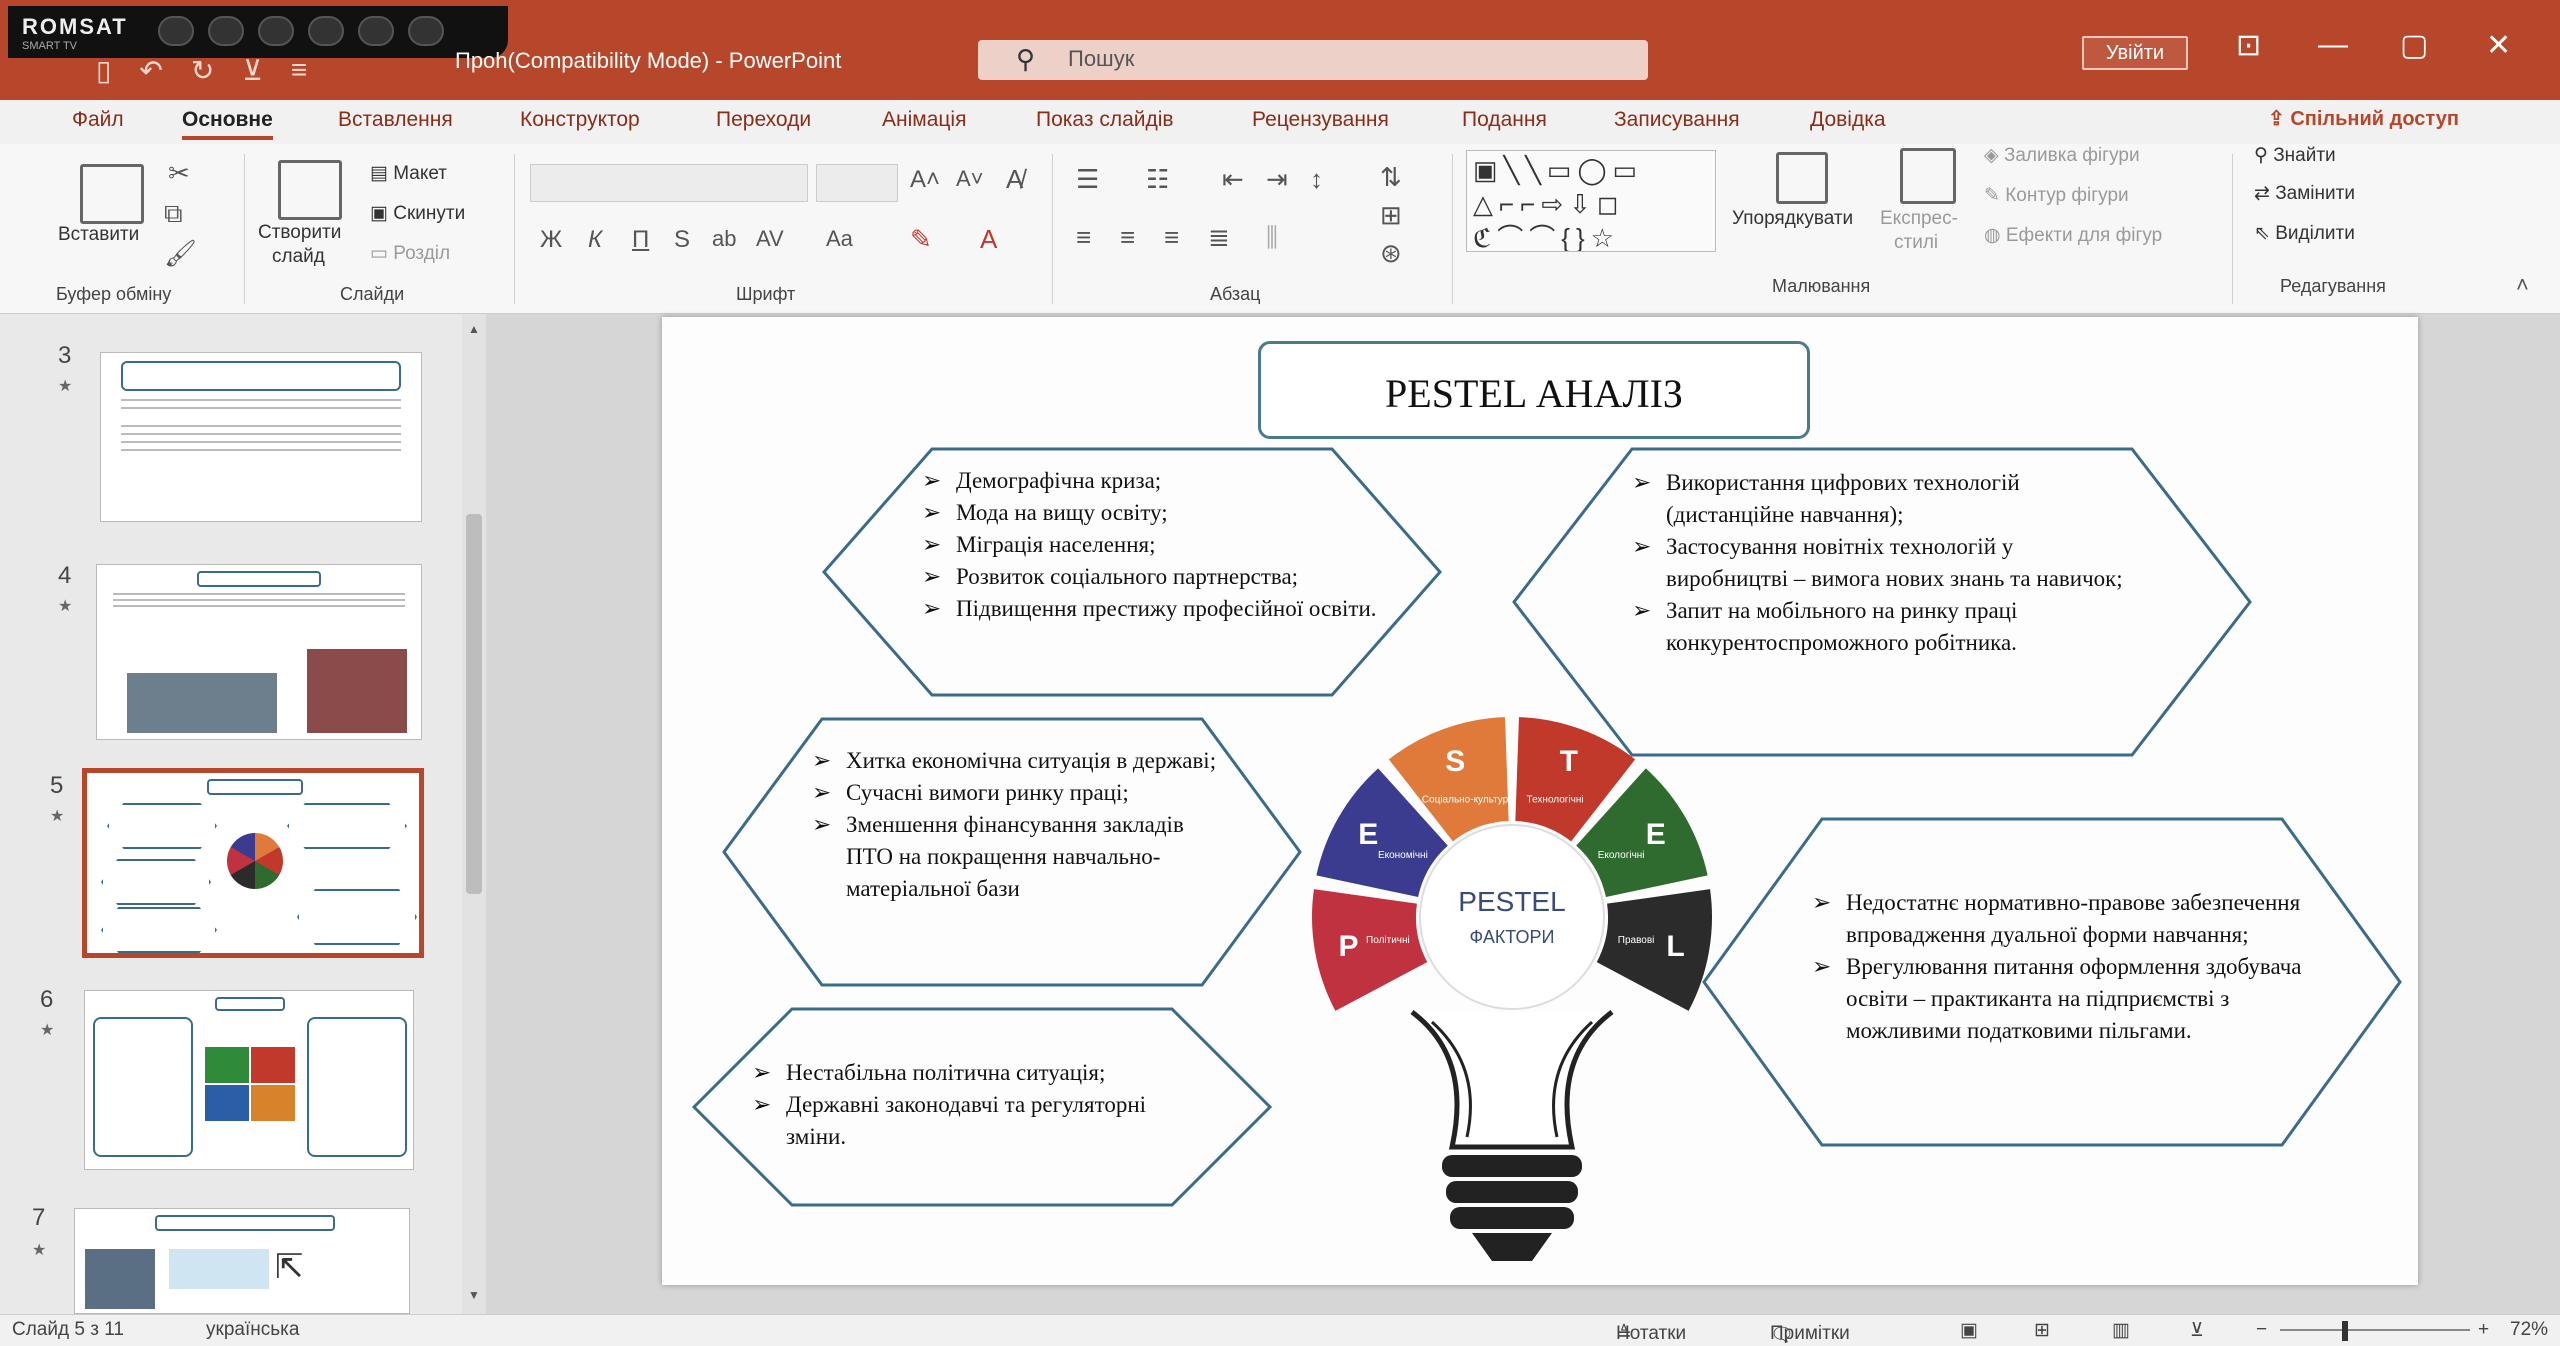 This screenshot has height=1346, width=2560. What do you see at coordinates (669, 183) in the screenshot?
I see `font-name-dropdown` at bounding box center [669, 183].